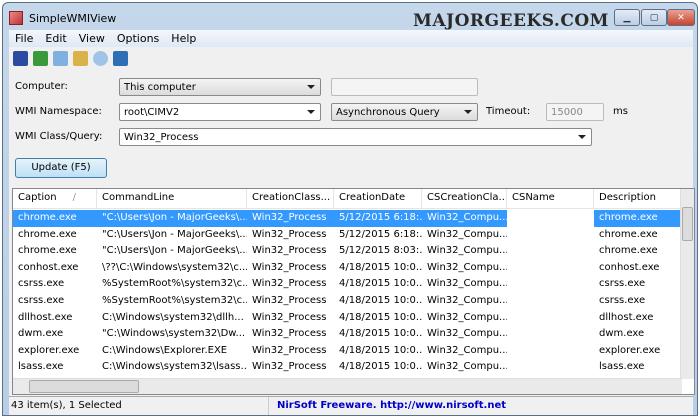  I want to click on menu-help: Help, so click(183, 38).